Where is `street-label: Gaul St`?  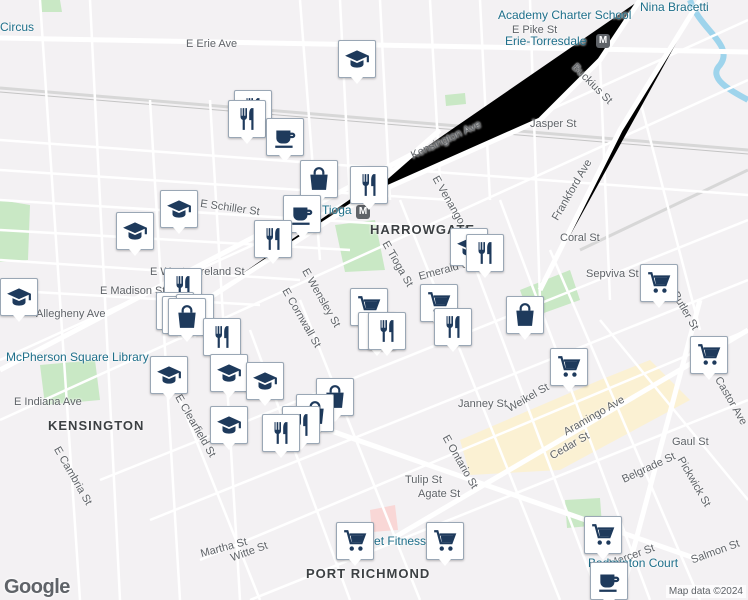
street-label: Gaul St is located at coordinates (690, 442).